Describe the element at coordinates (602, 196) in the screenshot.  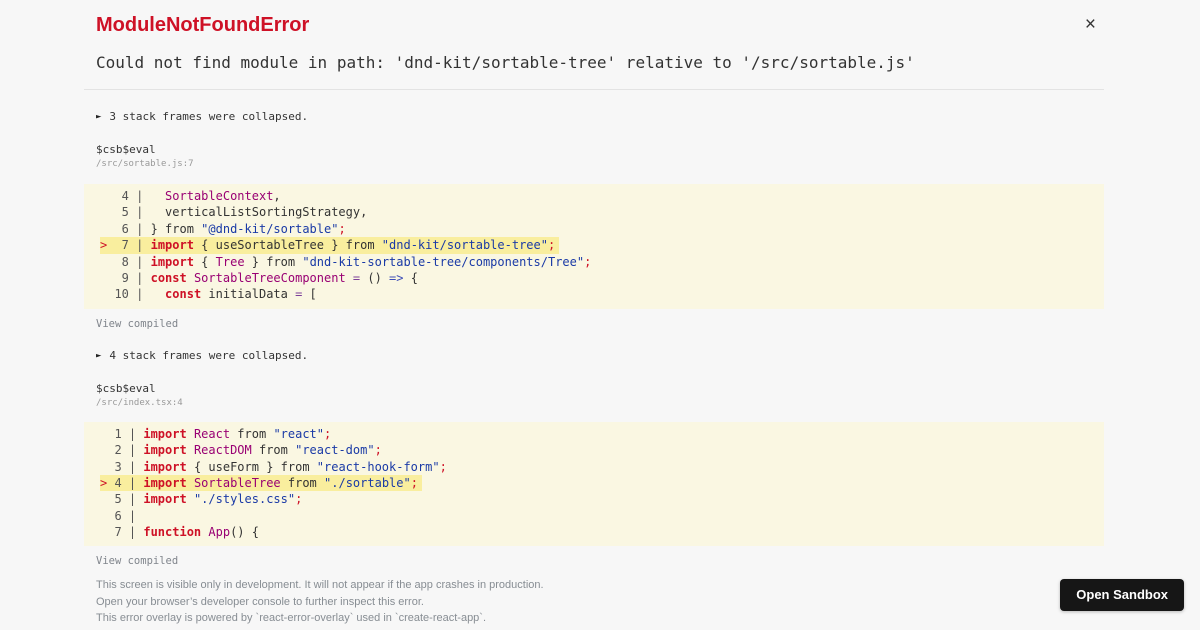
I see `code-line: 4 | SortableContext,` at that location.